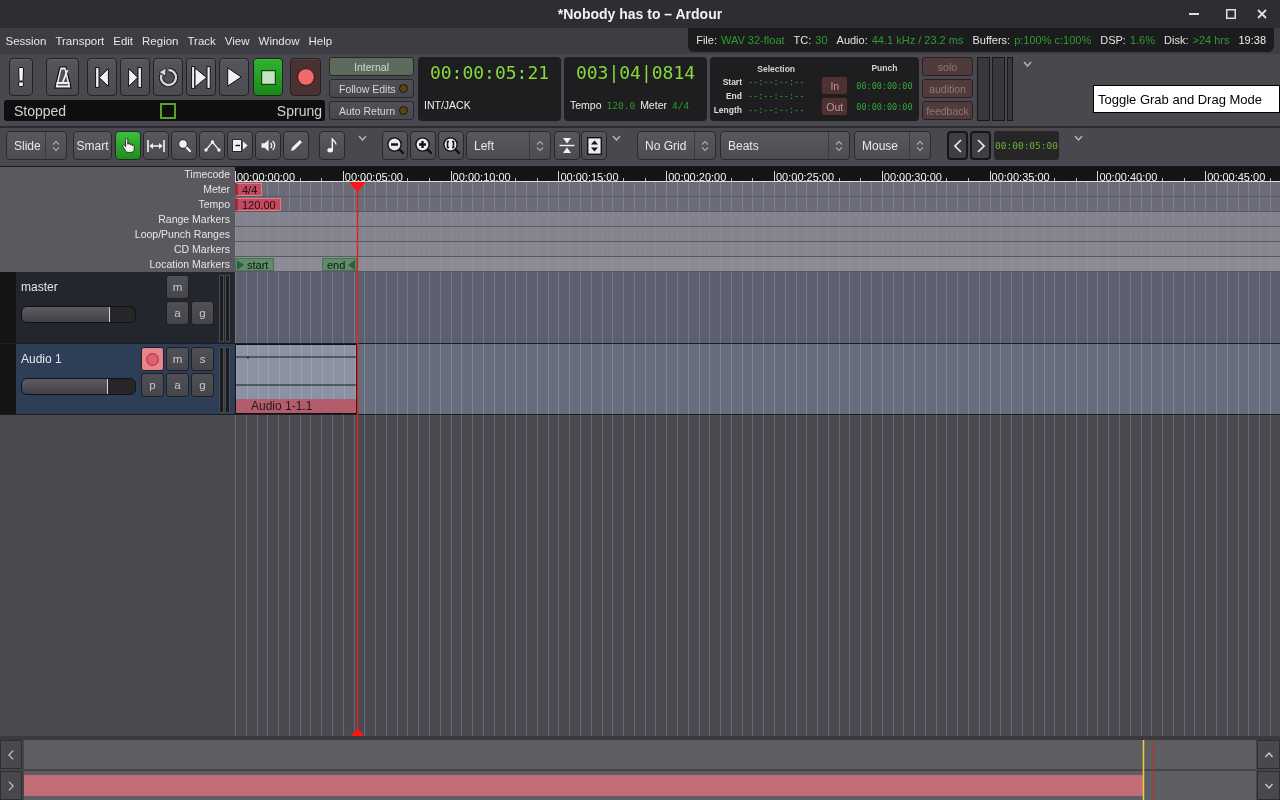  Describe the element at coordinates (395, 145) in the screenshot. I see `zoom-out-button` at that location.